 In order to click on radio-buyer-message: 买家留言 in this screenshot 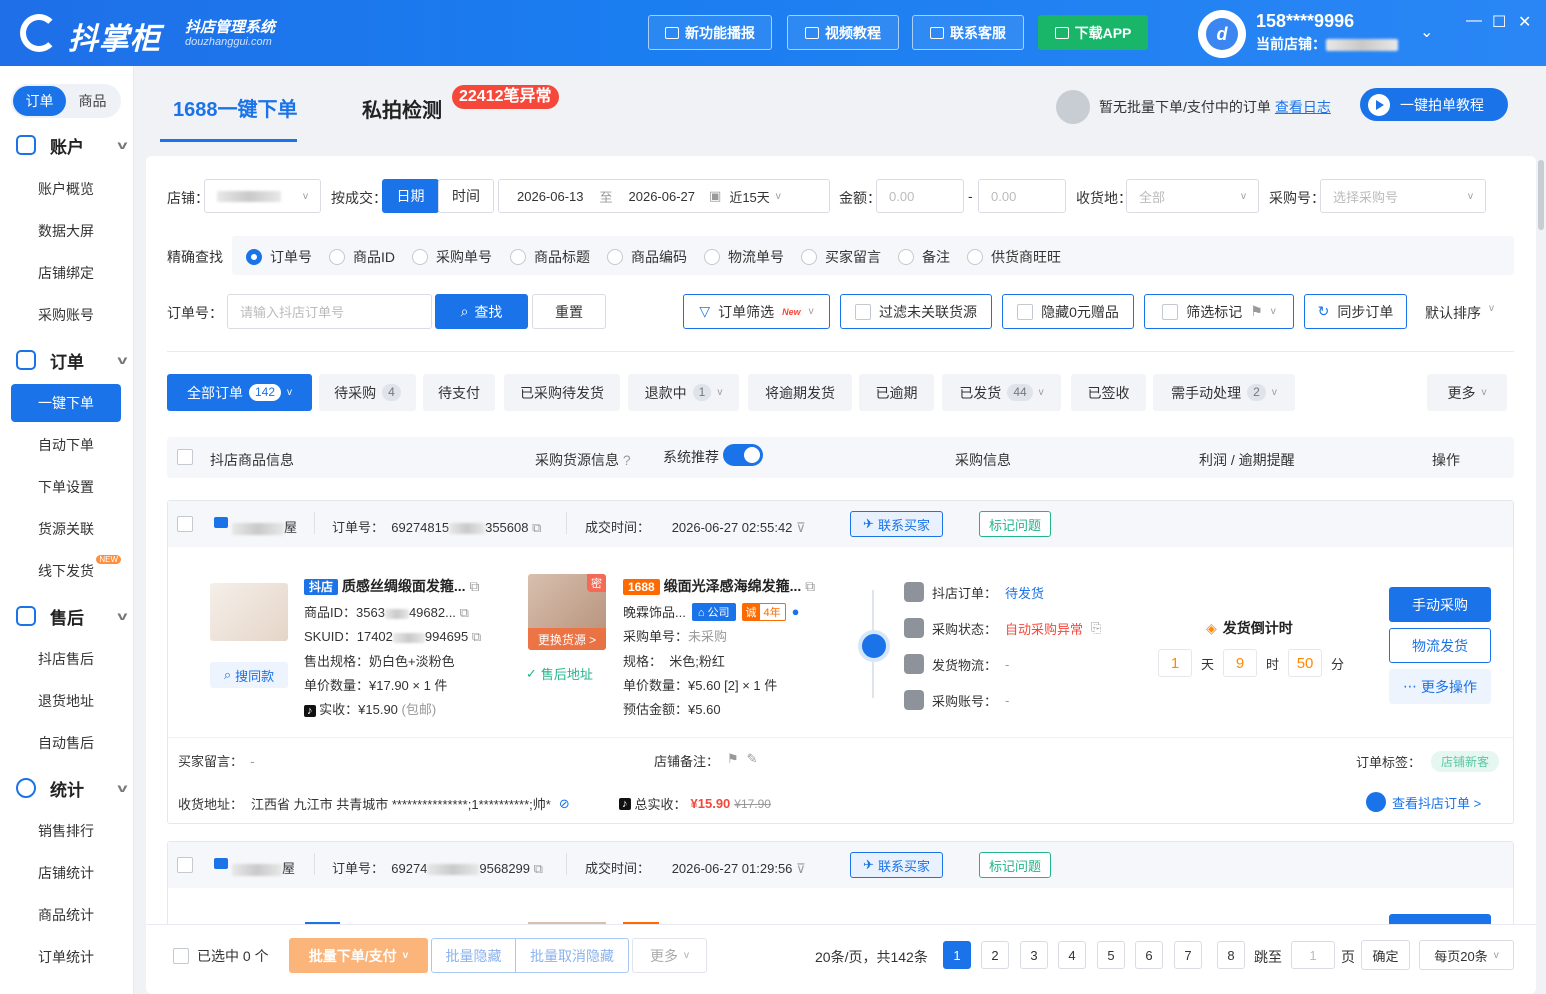, I will do `click(841, 257)`.